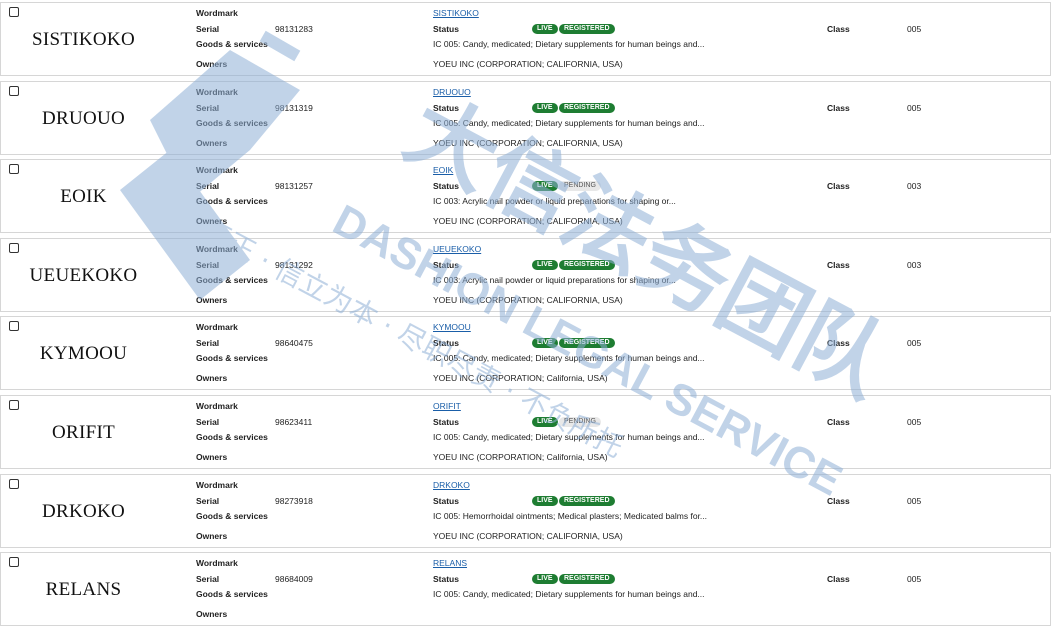  I want to click on serial-value: 98273918, so click(294, 500).